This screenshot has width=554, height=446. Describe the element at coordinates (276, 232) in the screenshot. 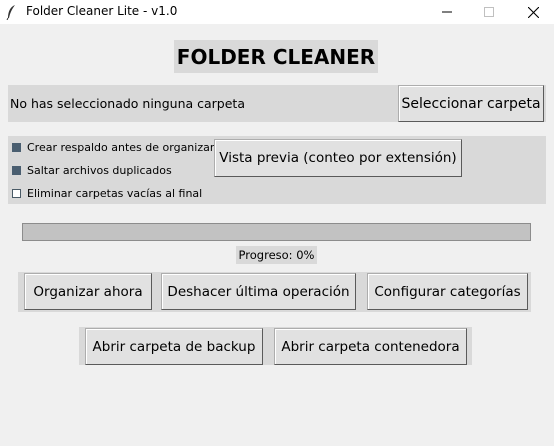

I see `progress-bar` at that location.